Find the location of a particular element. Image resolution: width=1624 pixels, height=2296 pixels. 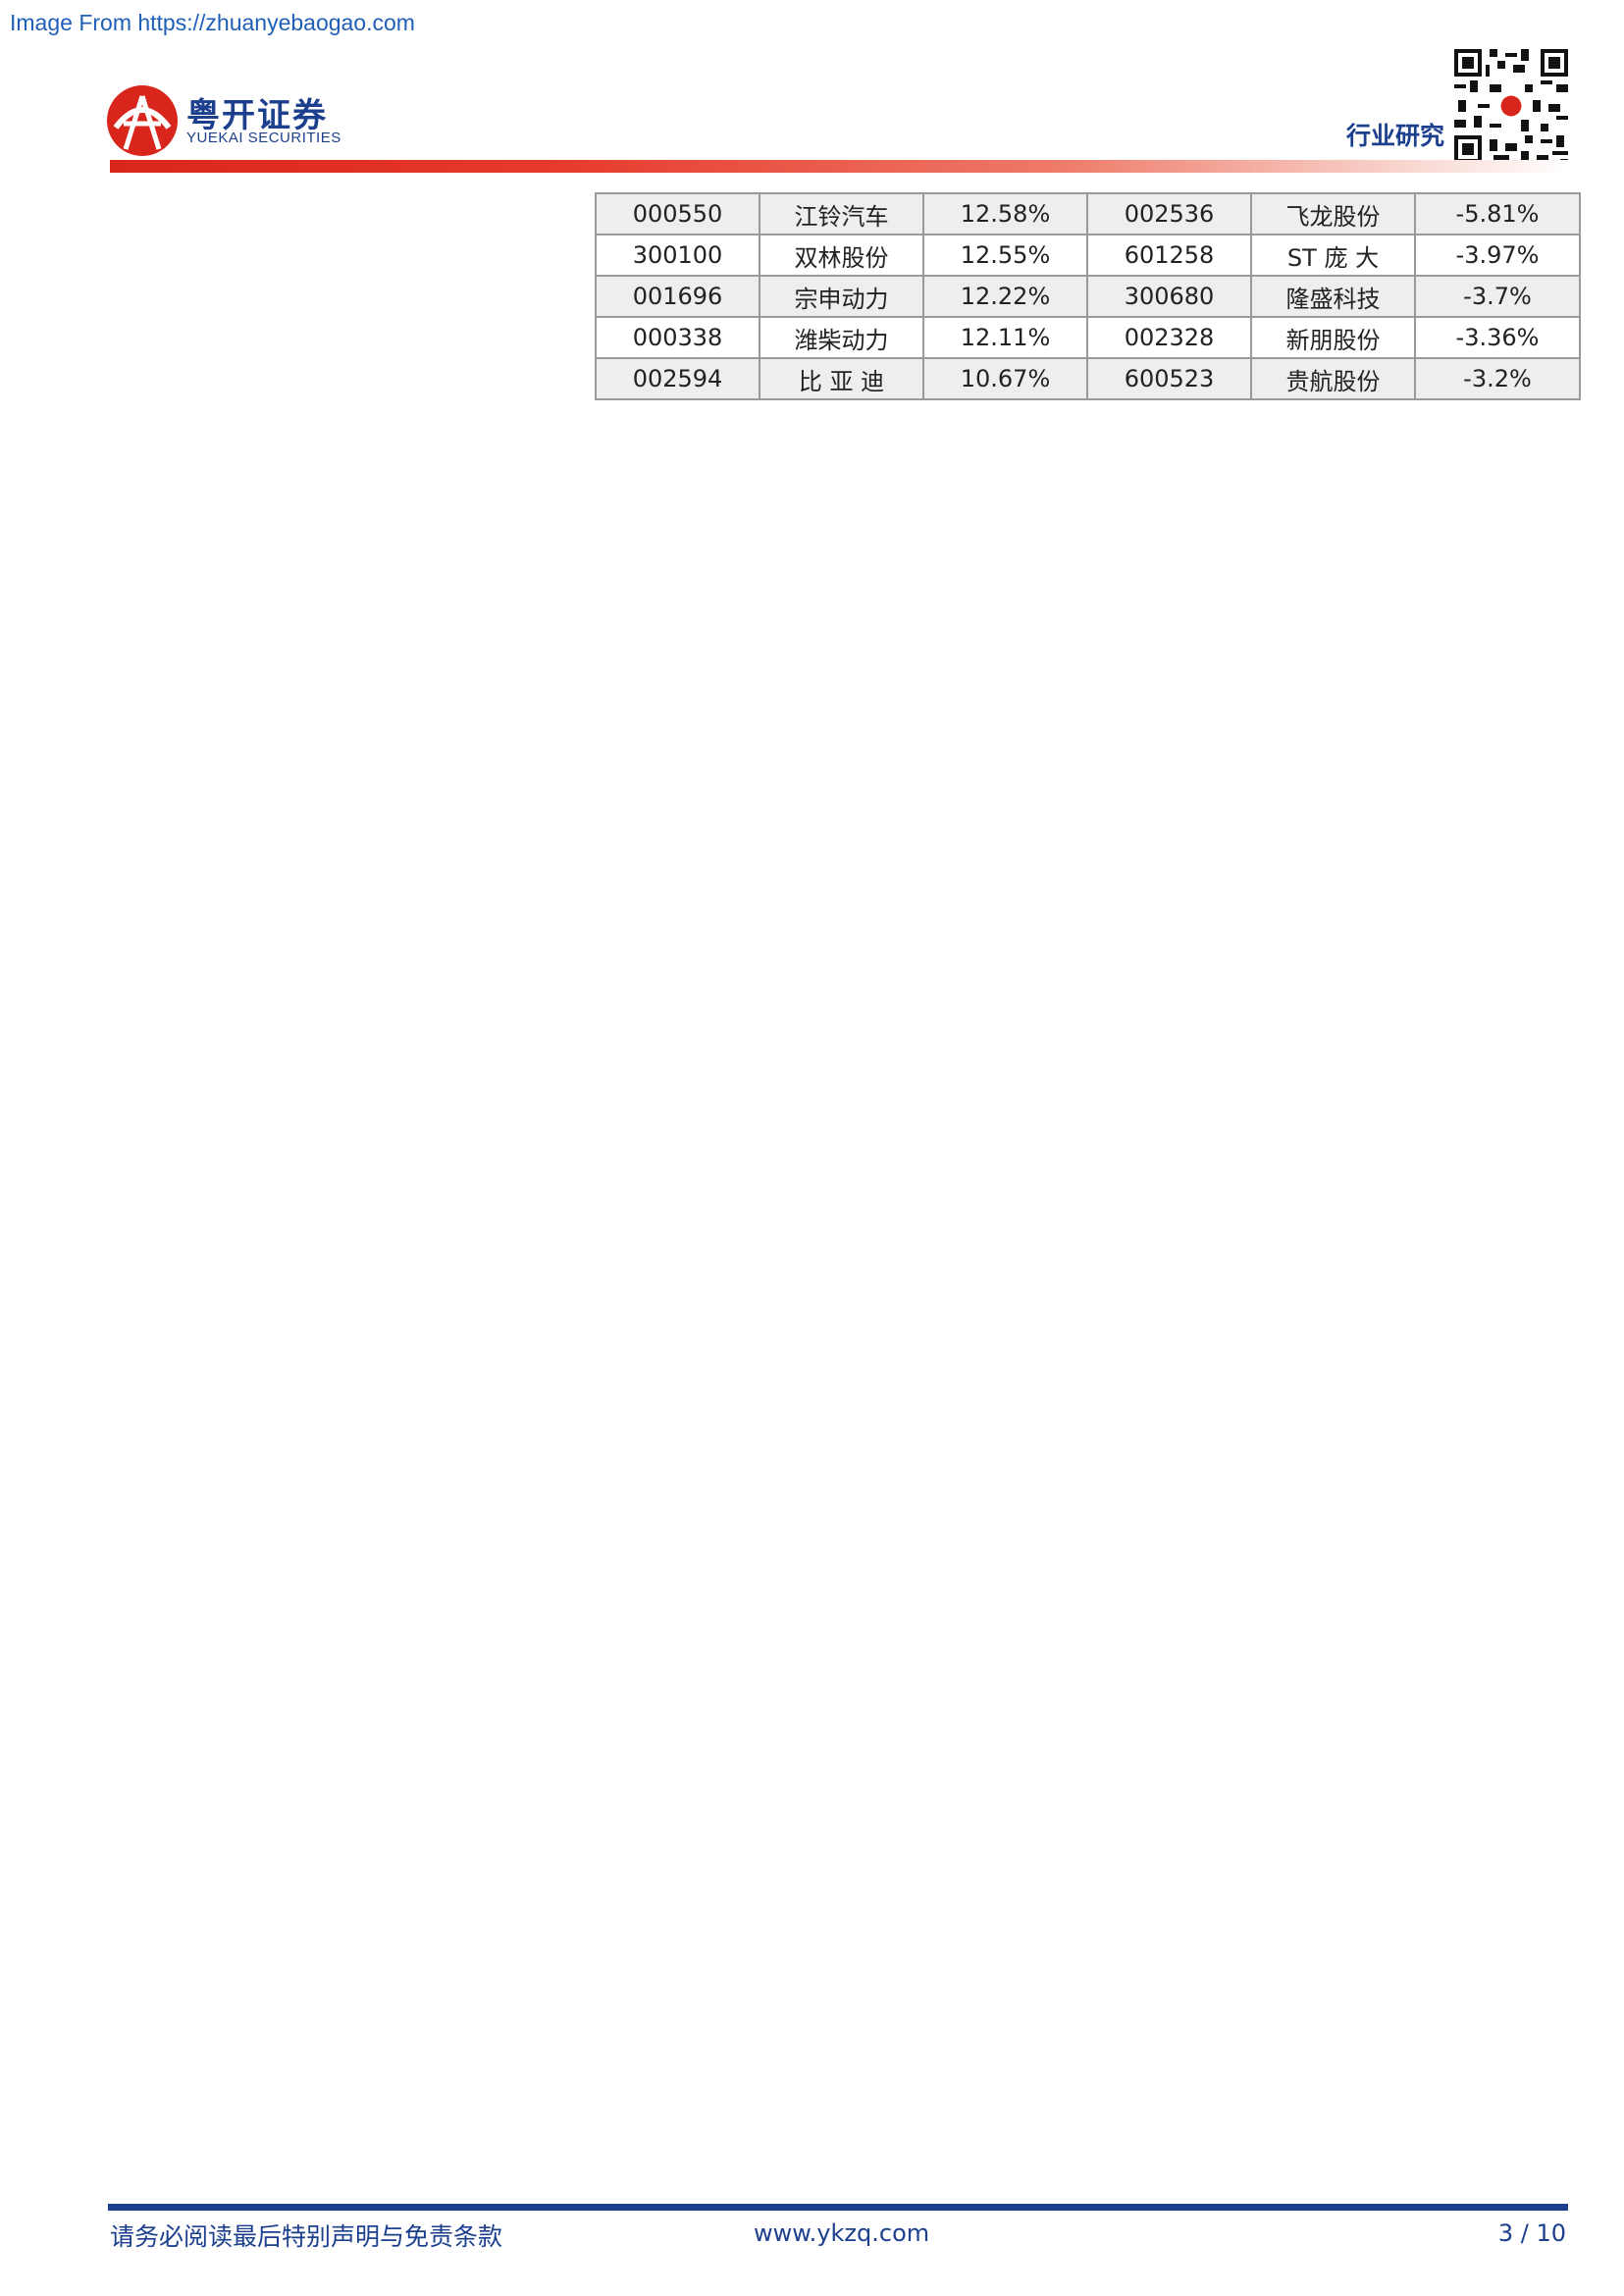

gainer-change-cell: 12.11% is located at coordinates (1005, 337).